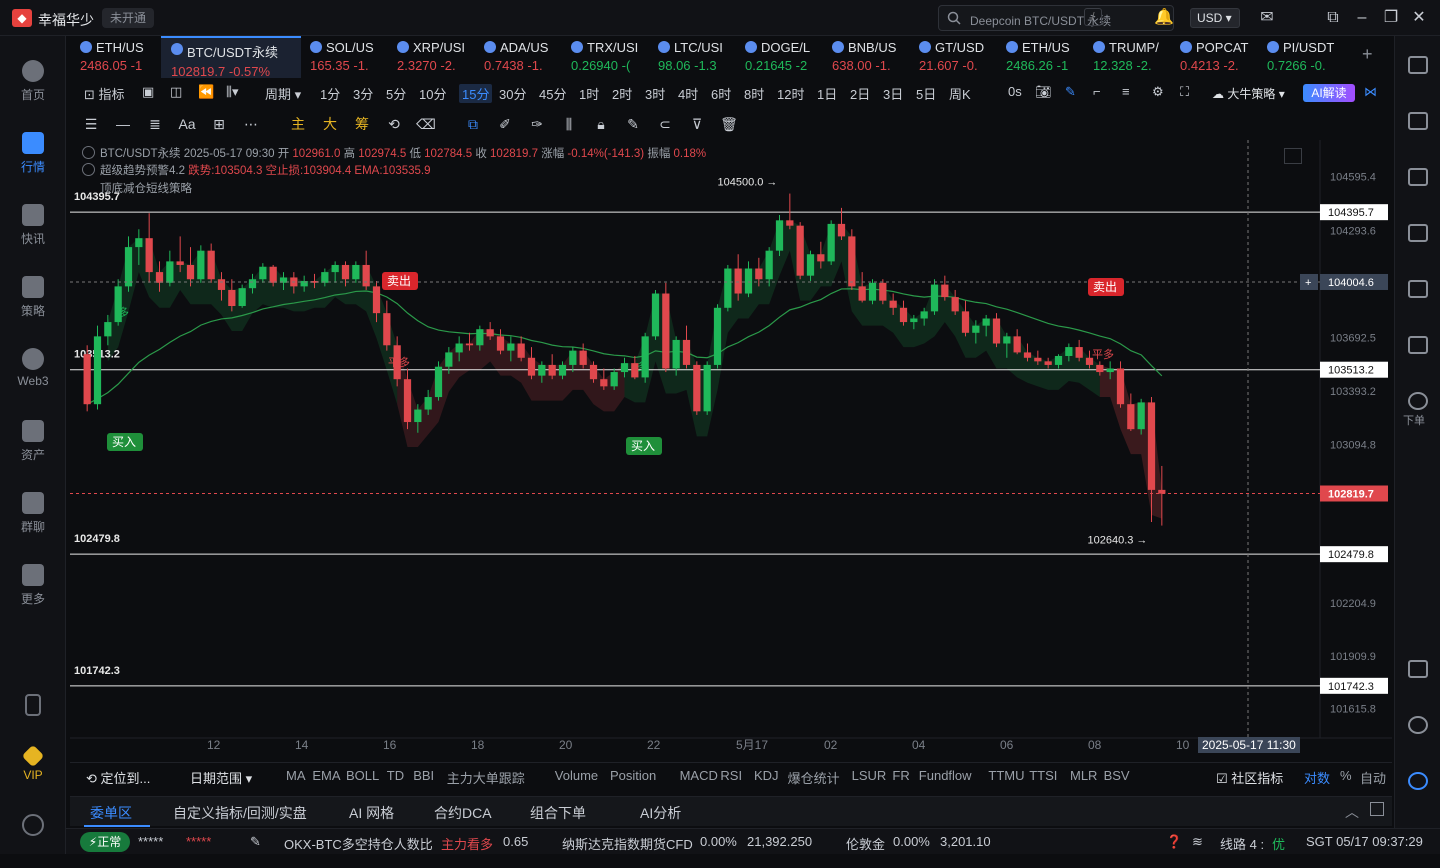 The image size is (1440, 868). I want to click on share-icon: ⋈, so click(1370, 92).